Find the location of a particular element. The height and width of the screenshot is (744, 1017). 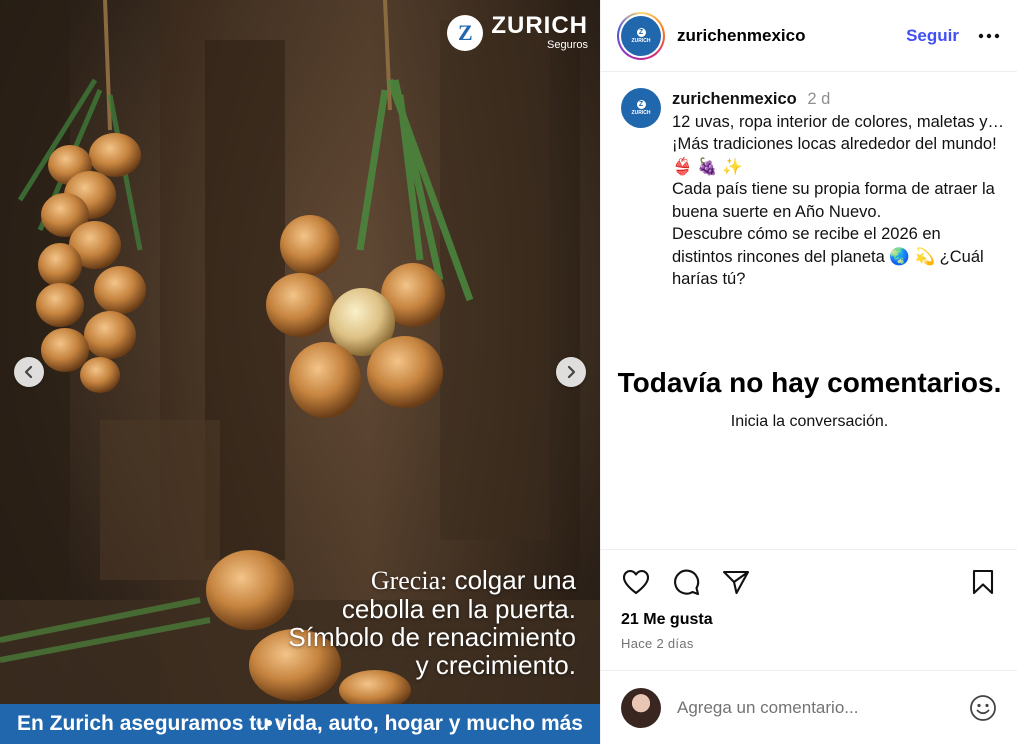

share-icon is located at coordinates (736, 582).